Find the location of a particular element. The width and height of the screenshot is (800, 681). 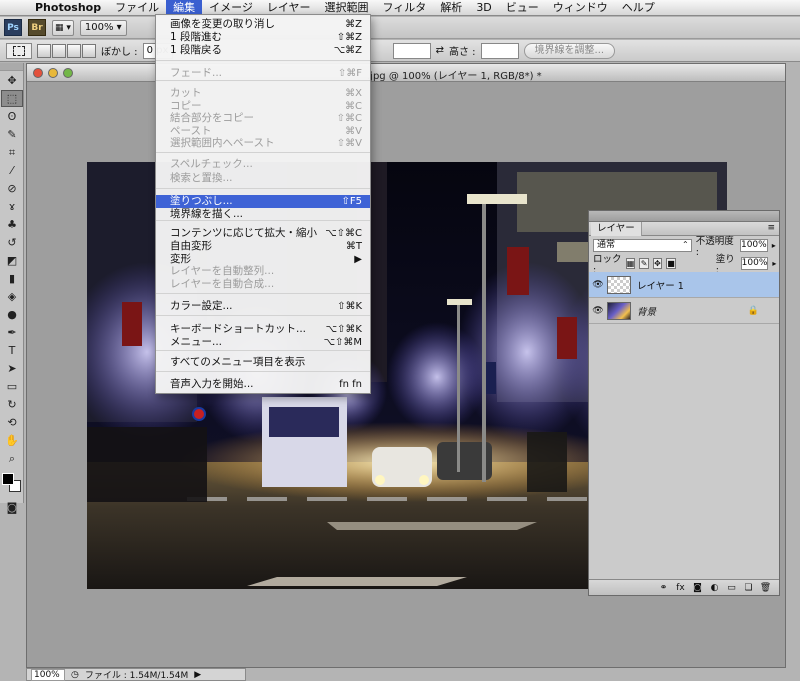

subtract-selection-button is located at coordinates (74, 50).